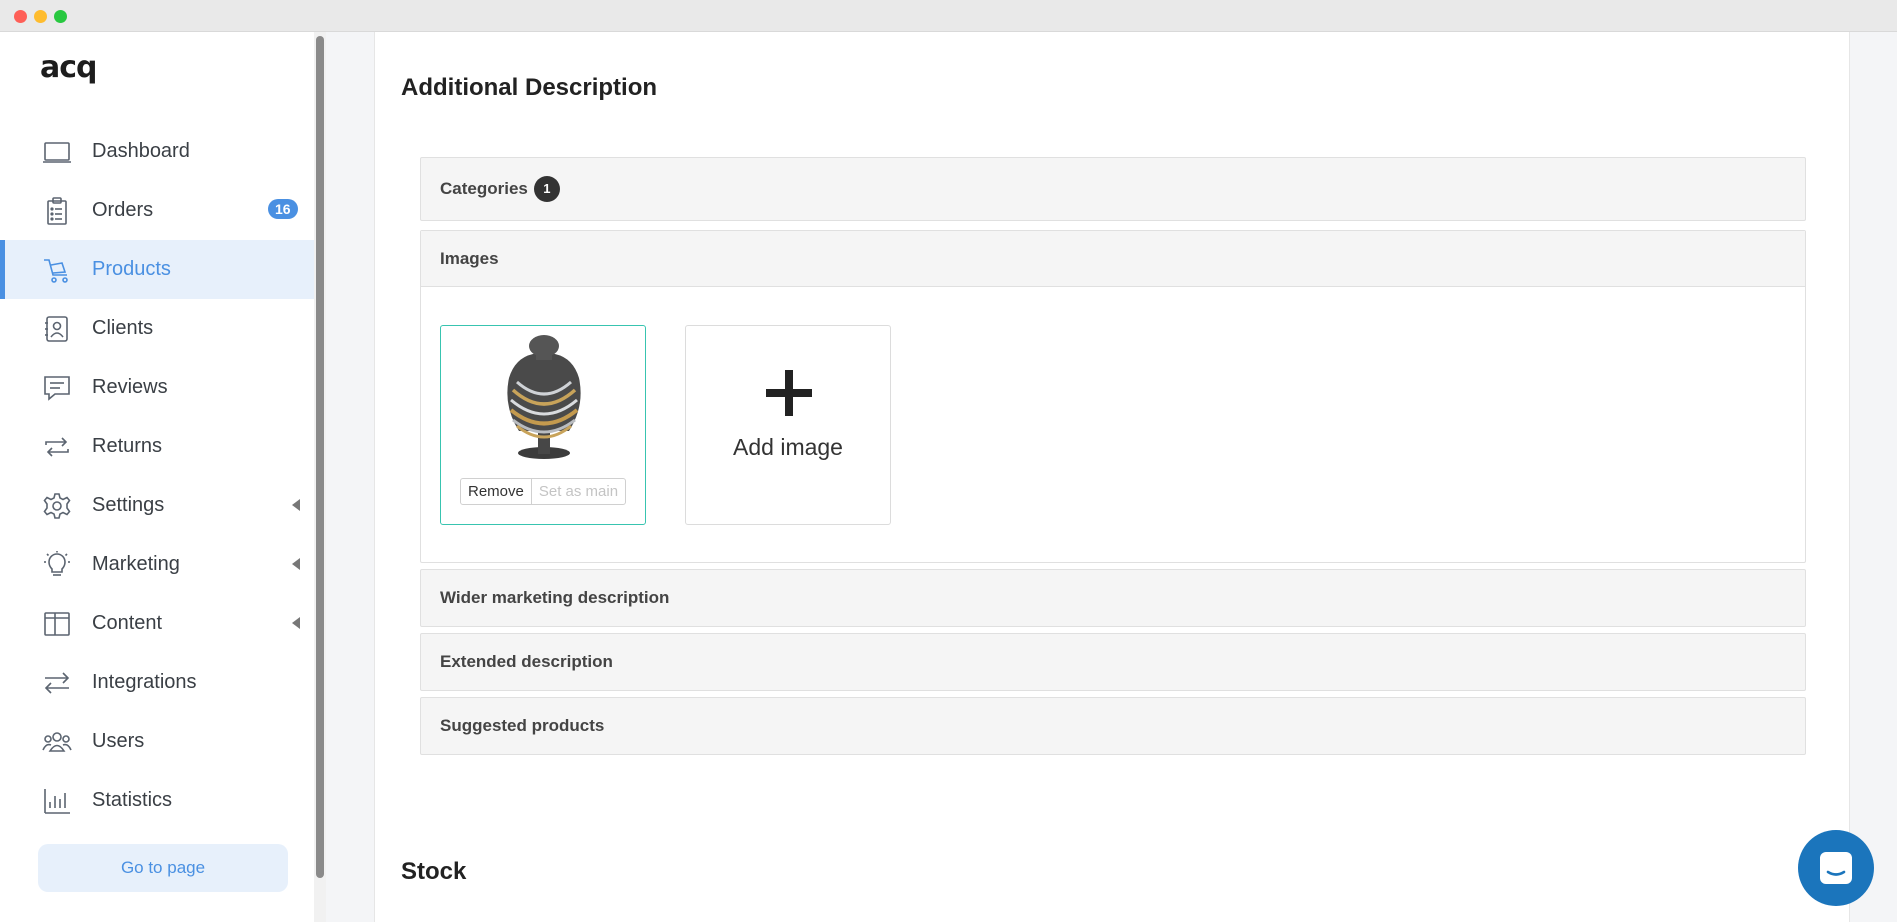  I want to click on panel-header: Extended description, so click(1113, 662).